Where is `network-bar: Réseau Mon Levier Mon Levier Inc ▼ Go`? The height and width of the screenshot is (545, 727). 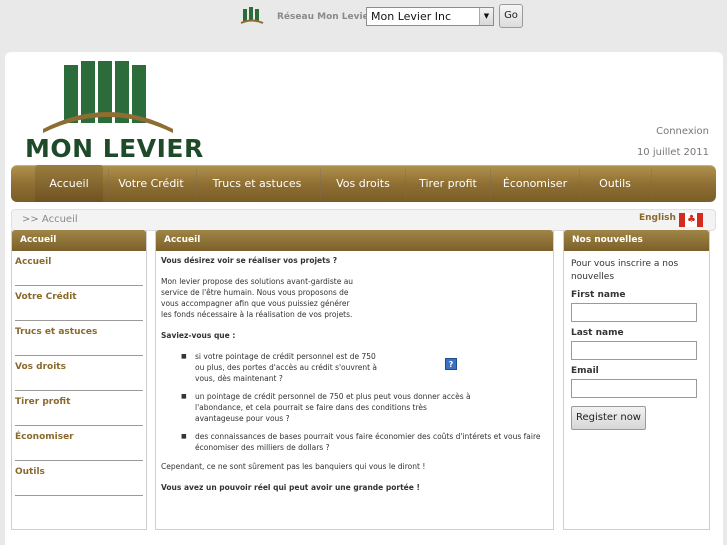 network-bar: Réseau Mon Levier Mon Levier Inc ▼ Go is located at coordinates (363, 17).